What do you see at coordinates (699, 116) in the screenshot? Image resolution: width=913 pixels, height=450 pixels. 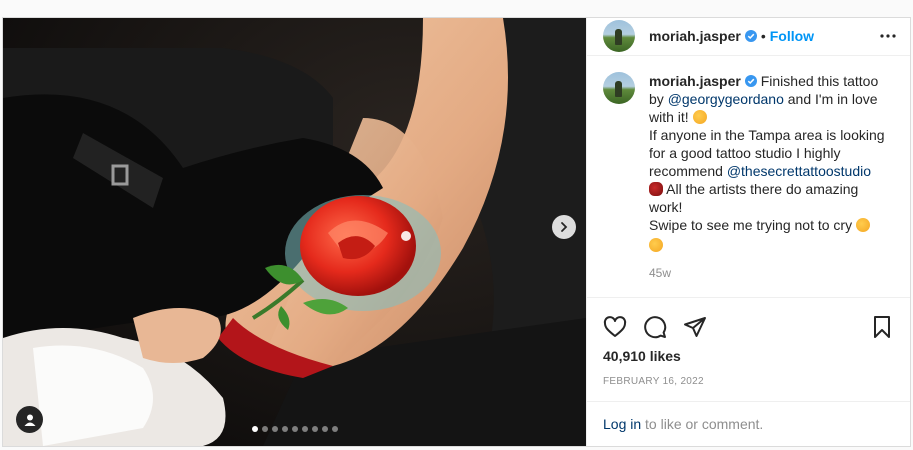 I see `heart-eyes-emoji-icon` at bounding box center [699, 116].